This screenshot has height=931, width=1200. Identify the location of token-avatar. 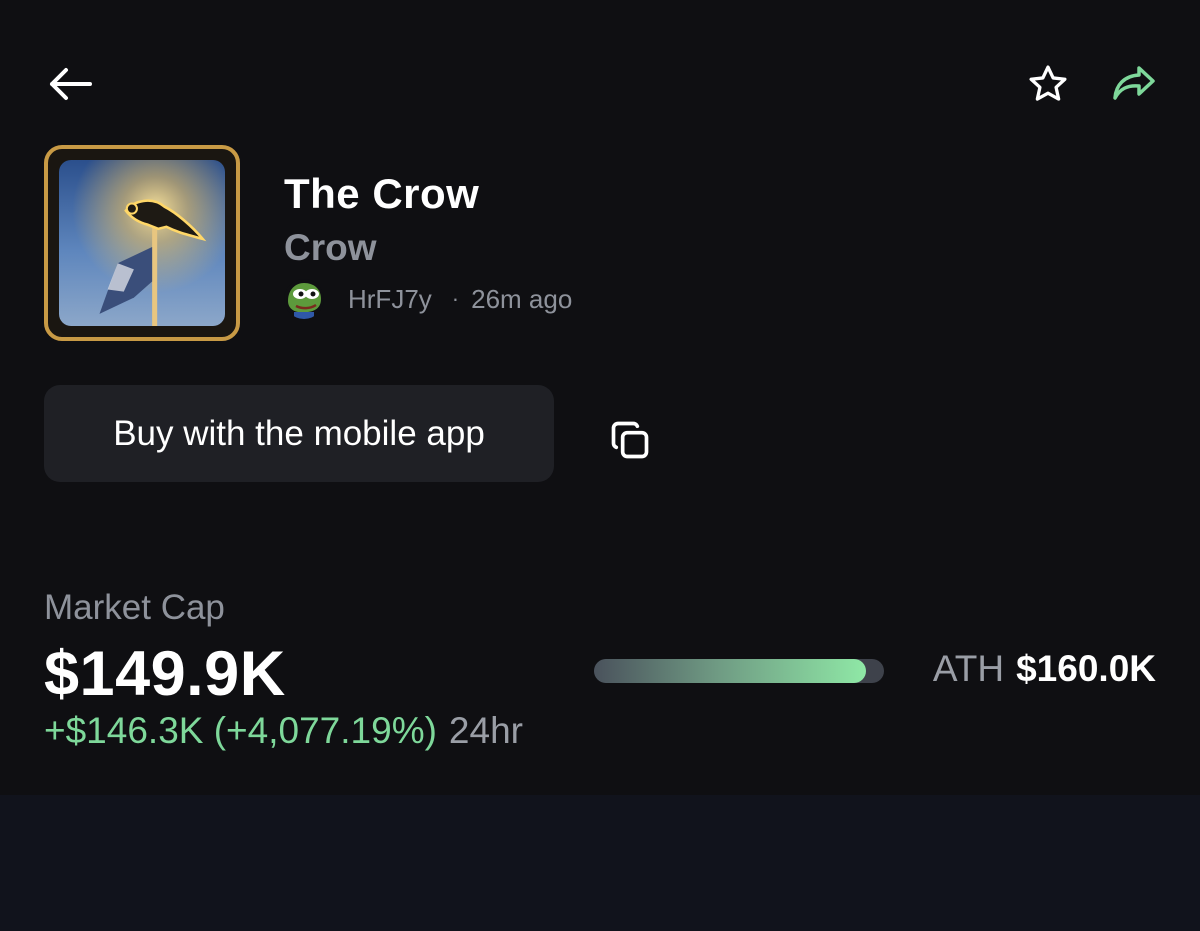
(142, 243).